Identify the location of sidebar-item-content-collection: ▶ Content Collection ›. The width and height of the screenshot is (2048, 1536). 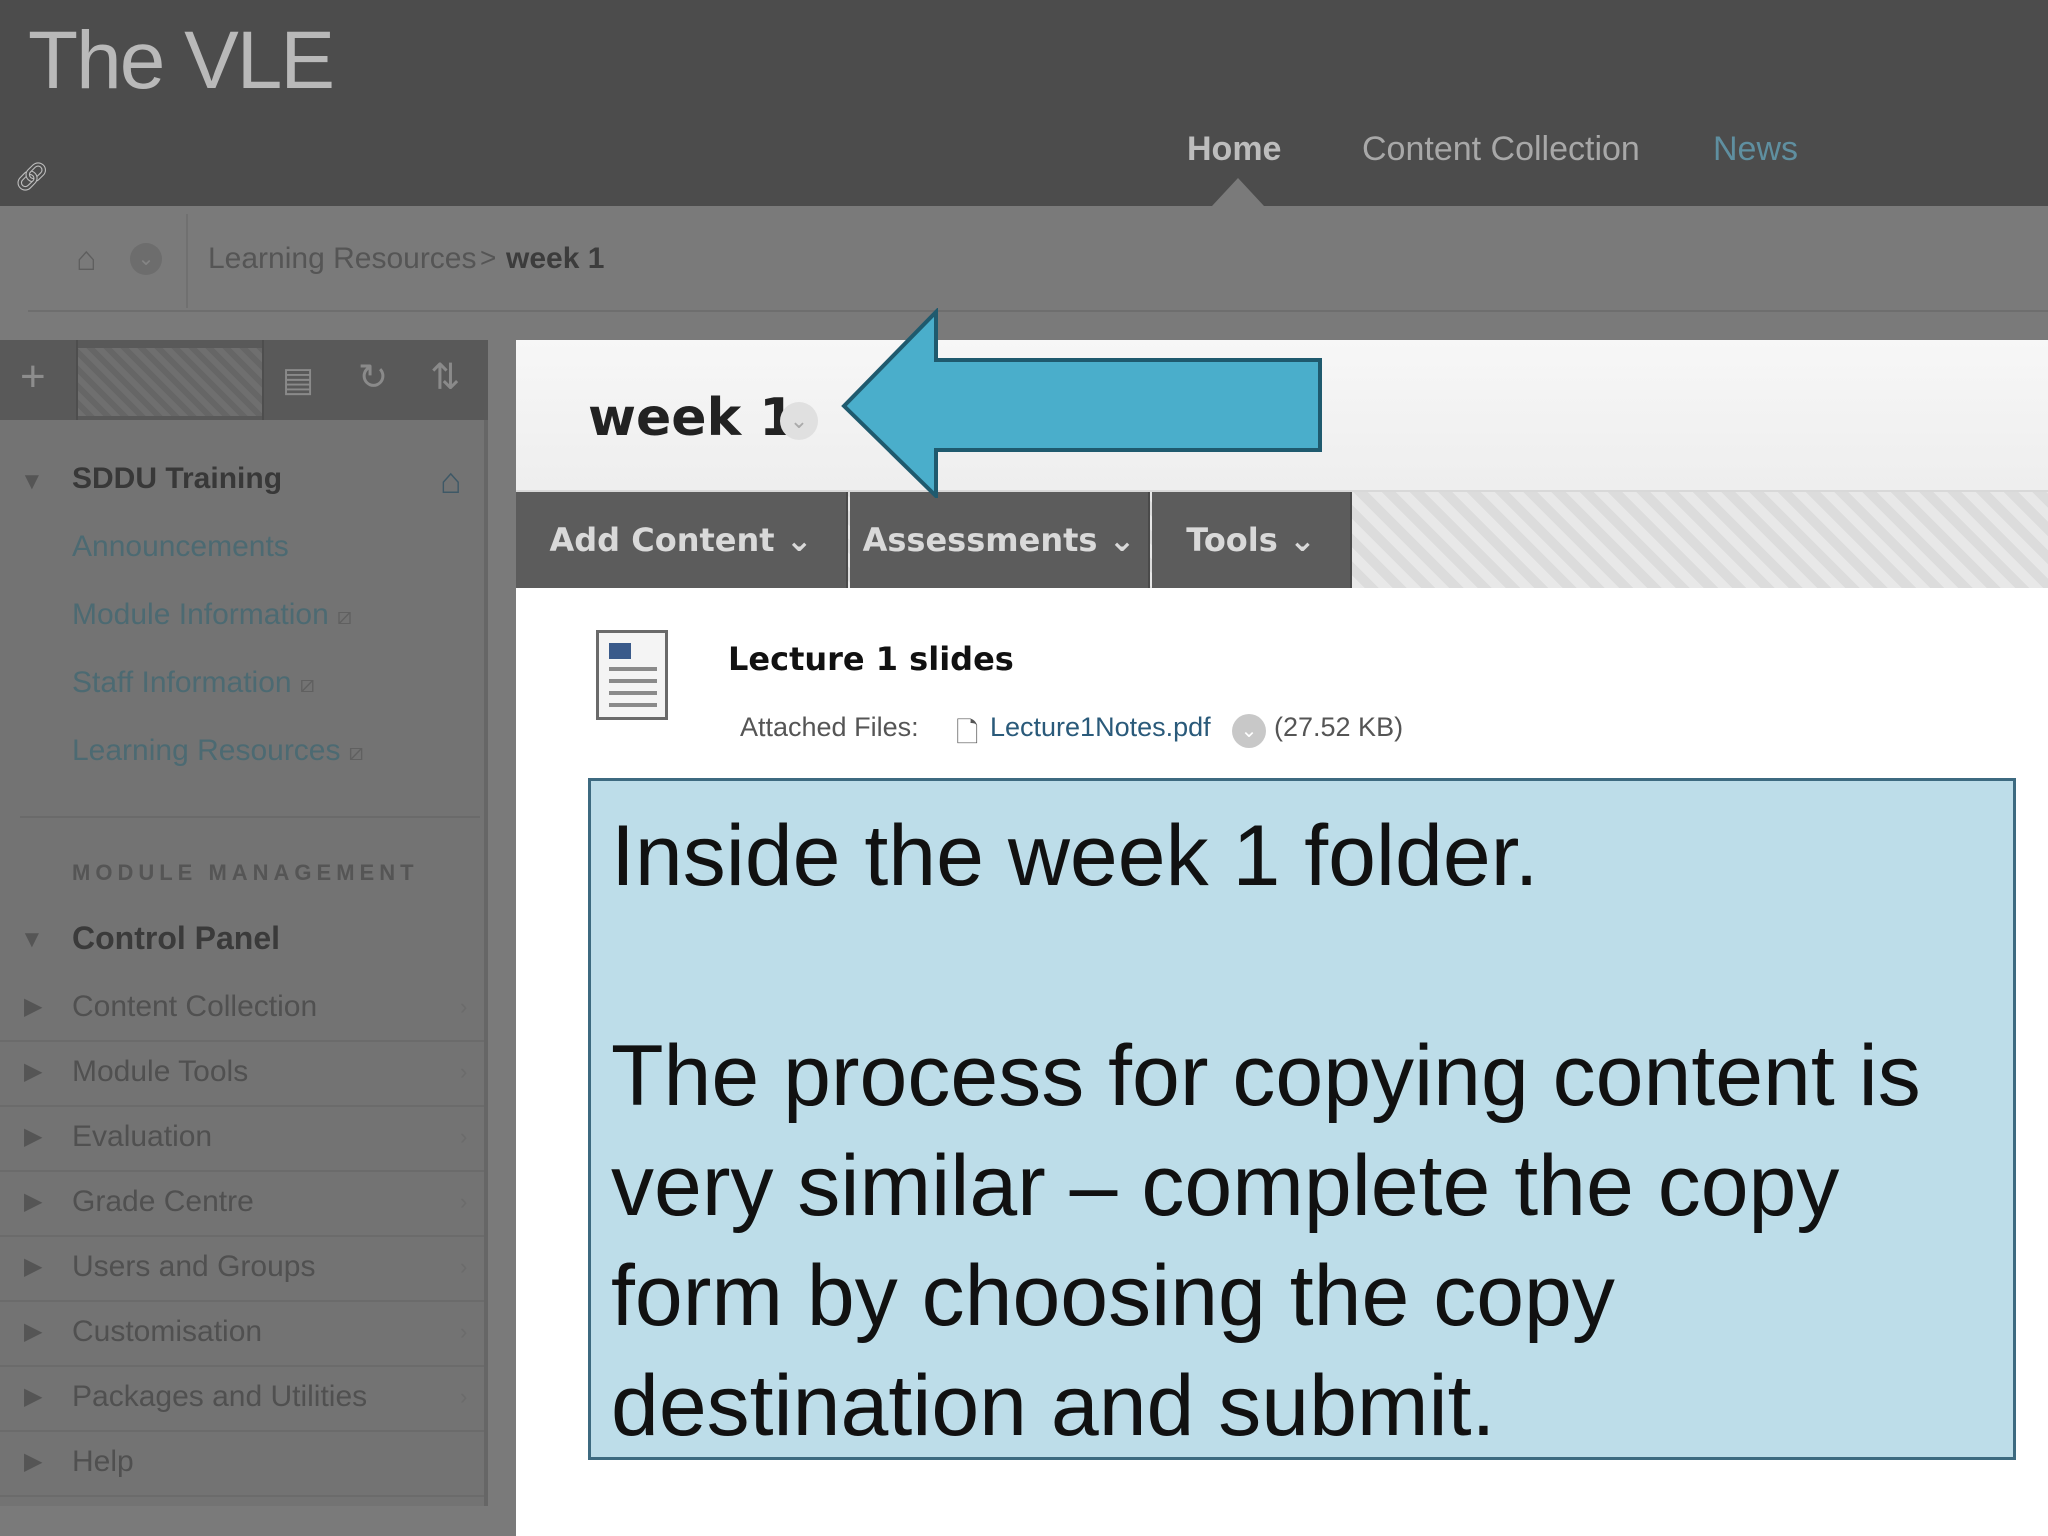
(242, 1010).